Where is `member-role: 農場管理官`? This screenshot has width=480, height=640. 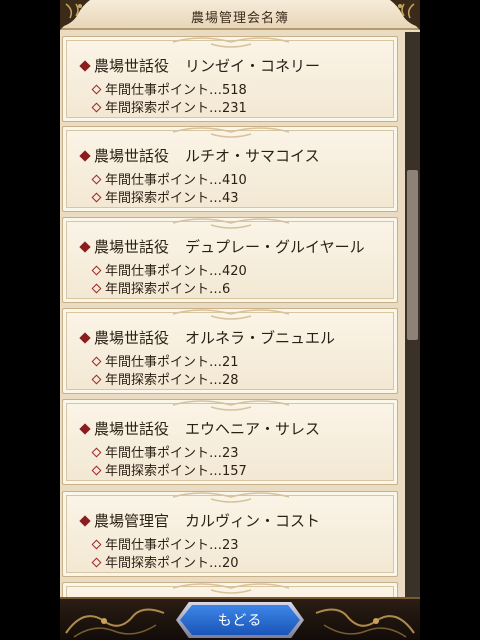
member-role: 農場管理官 is located at coordinates (132, 521).